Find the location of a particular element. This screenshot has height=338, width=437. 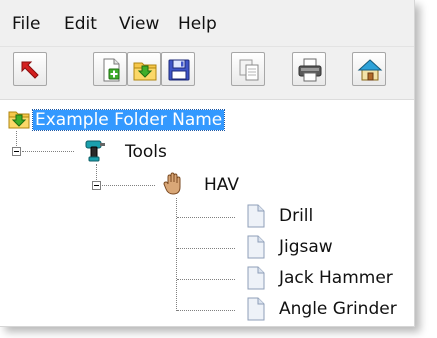

print-button is located at coordinates (309, 69).